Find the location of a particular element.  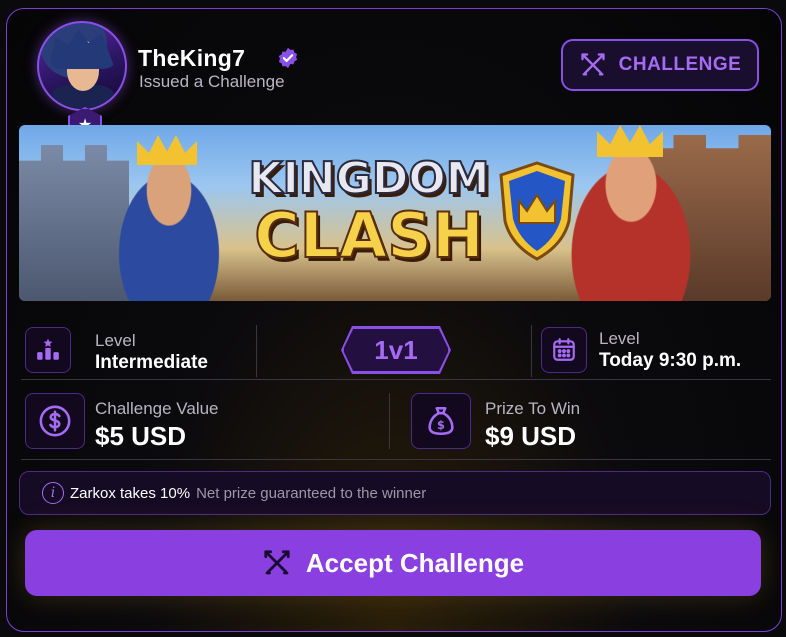

mode-badge: 1v1 is located at coordinates (396, 350).